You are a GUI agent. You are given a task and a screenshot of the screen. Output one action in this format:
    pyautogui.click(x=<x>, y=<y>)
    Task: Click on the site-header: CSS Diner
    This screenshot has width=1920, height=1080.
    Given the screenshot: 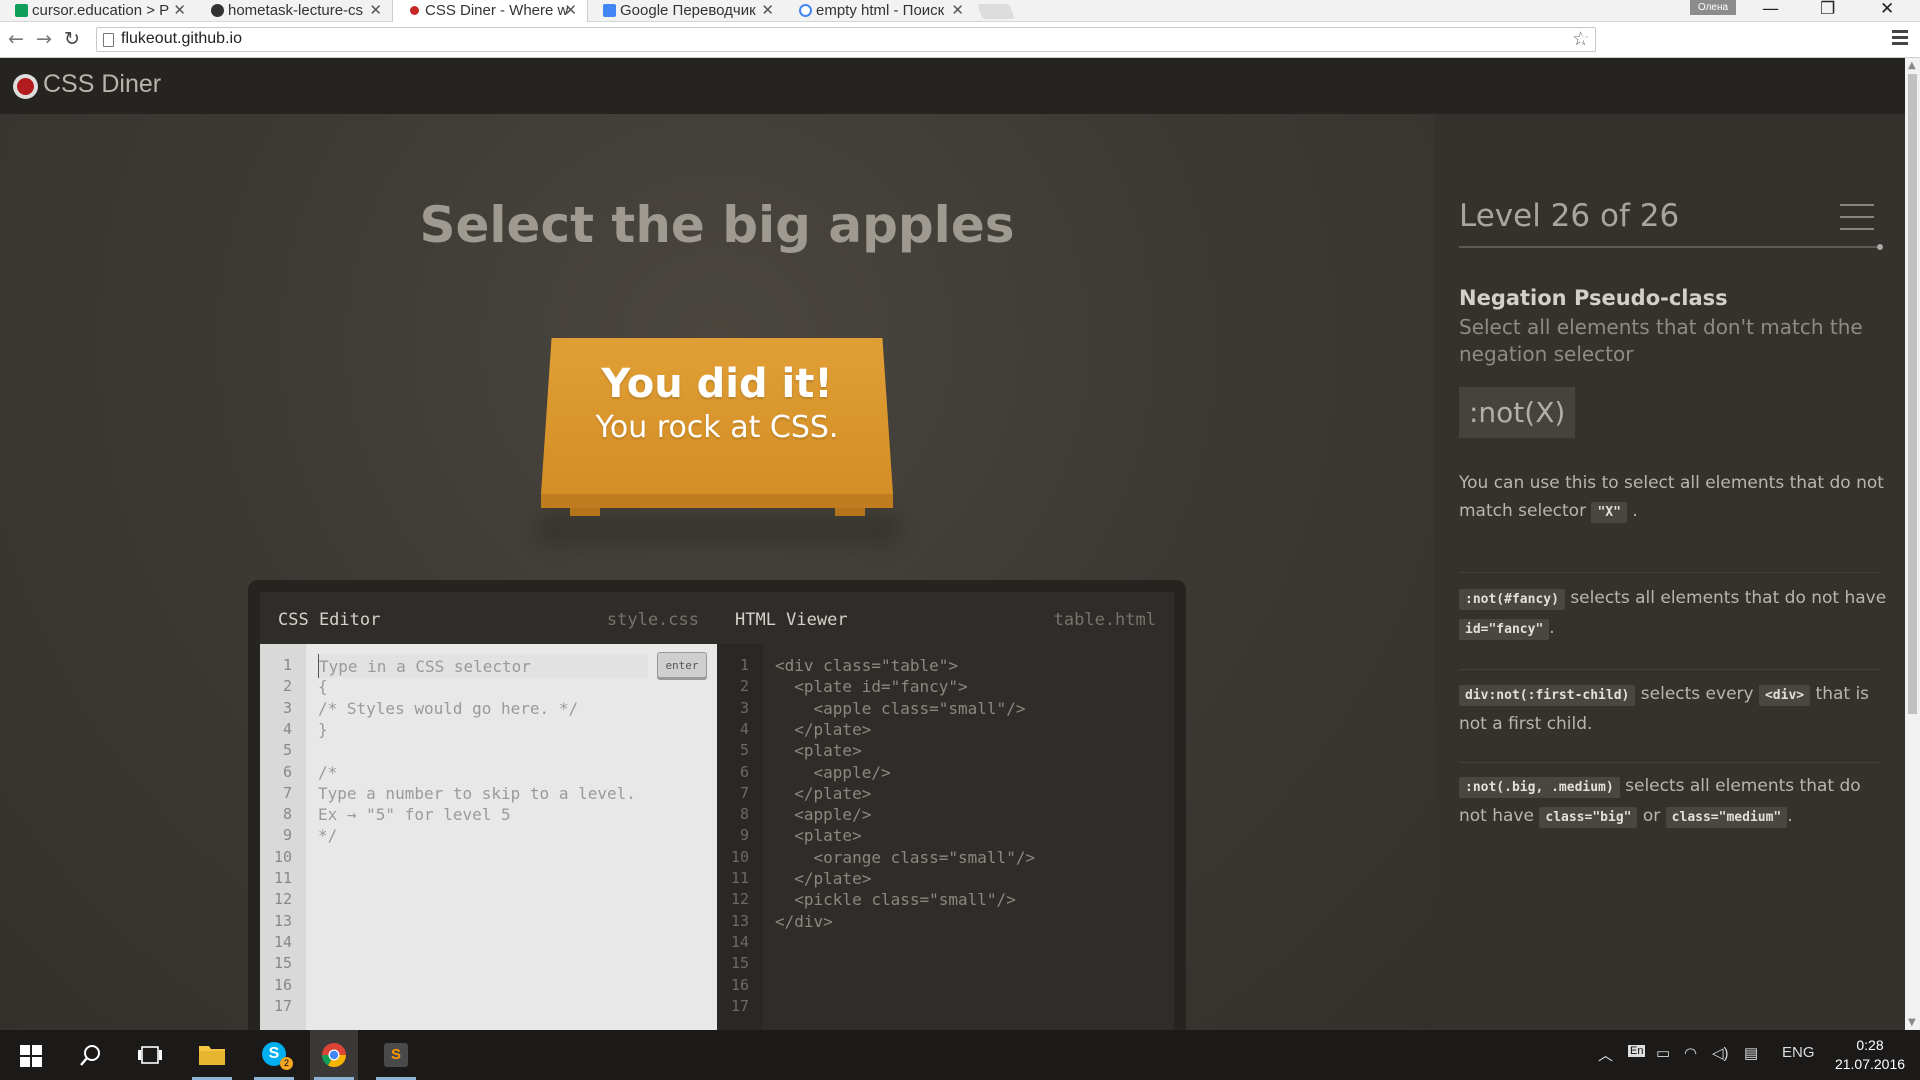 What is the action you would take?
    pyautogui.click(x=952, y=86)
    